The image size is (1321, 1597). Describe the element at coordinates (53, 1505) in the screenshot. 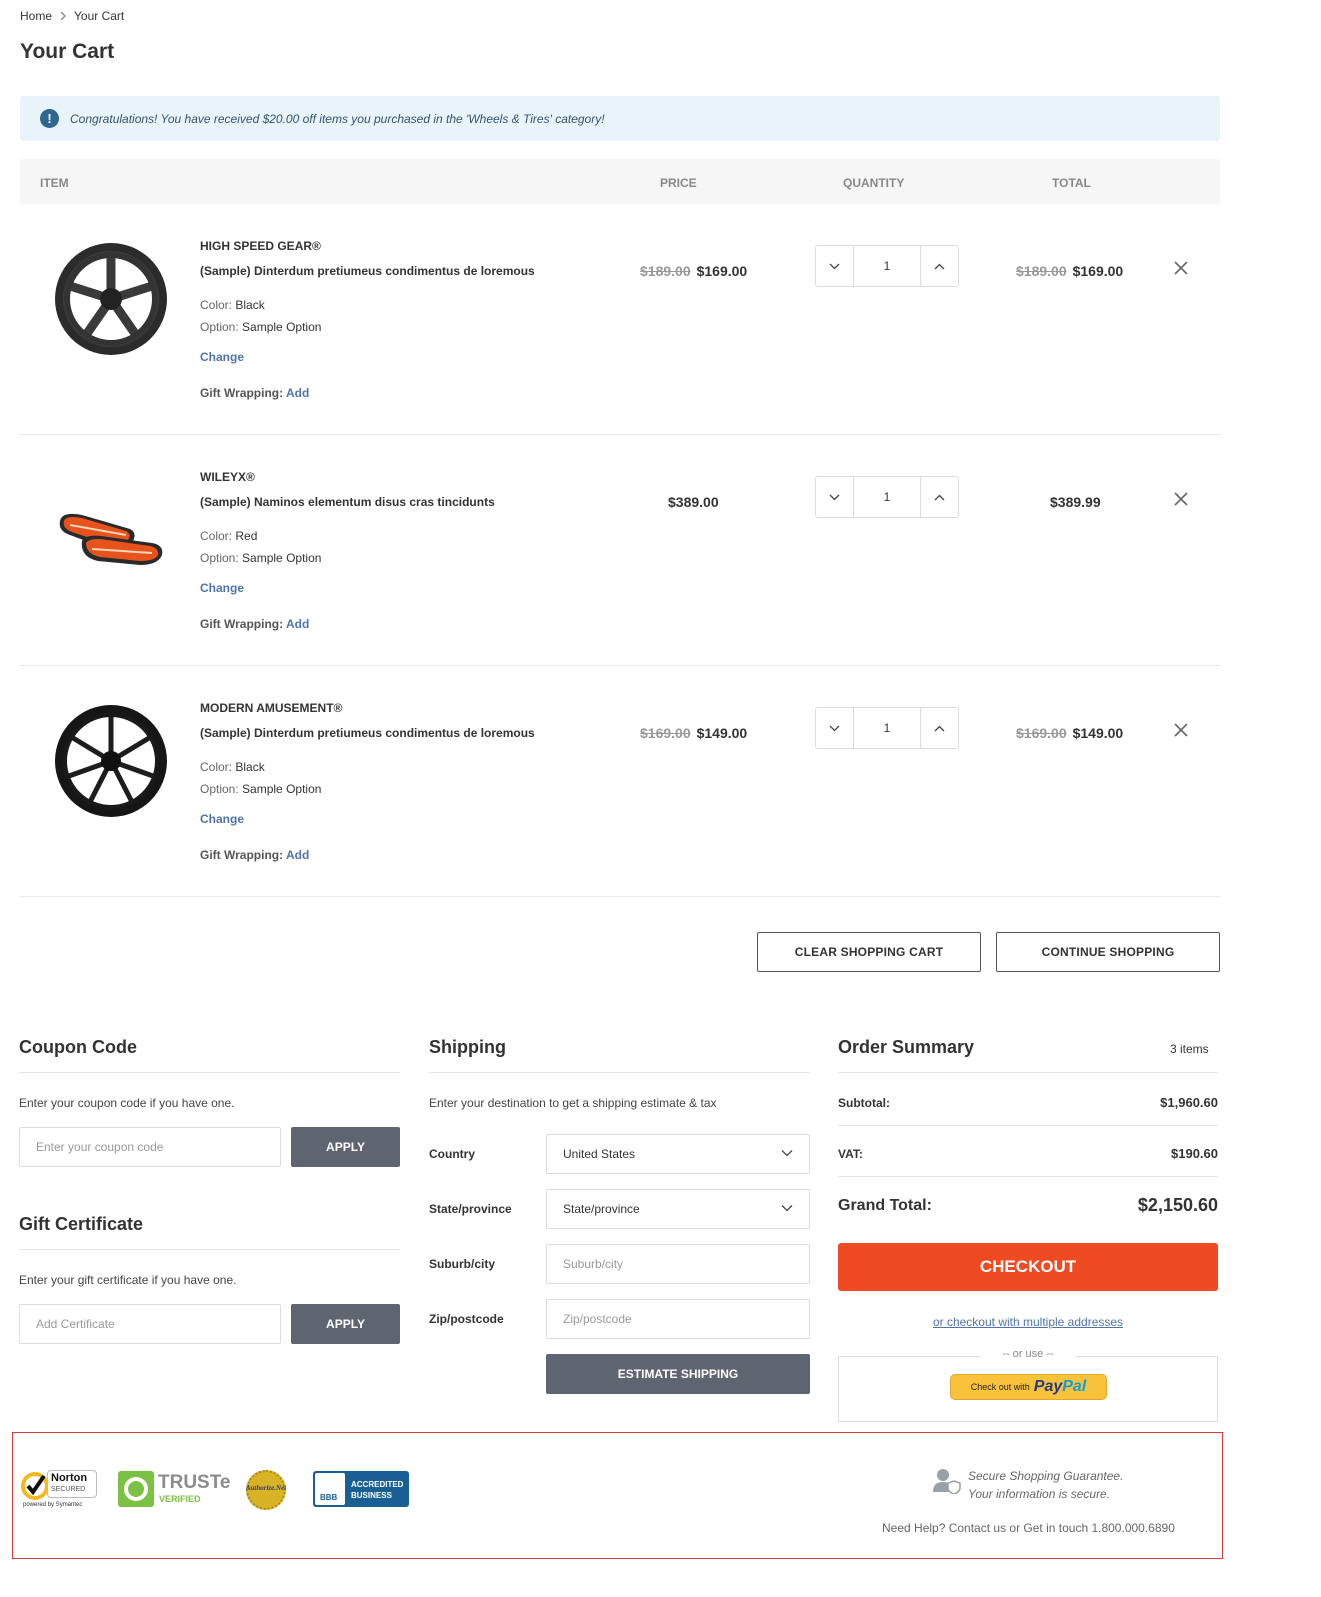

I see `norton-powered: powered by Symantec` at that location.